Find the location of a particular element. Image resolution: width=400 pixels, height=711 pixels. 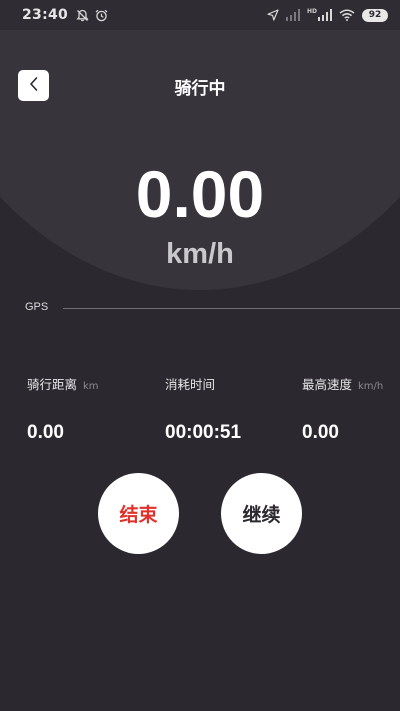

stat-distance-title: 骑行距离 is located at coordinates (52, 384).